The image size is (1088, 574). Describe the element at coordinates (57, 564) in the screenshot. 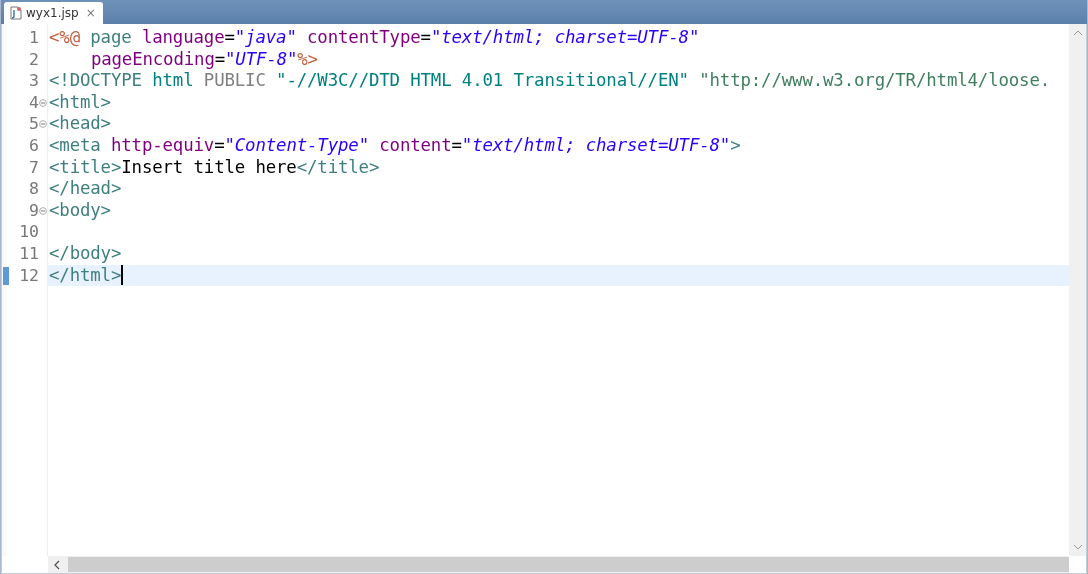

I see `scroll-left-icon` at that location.